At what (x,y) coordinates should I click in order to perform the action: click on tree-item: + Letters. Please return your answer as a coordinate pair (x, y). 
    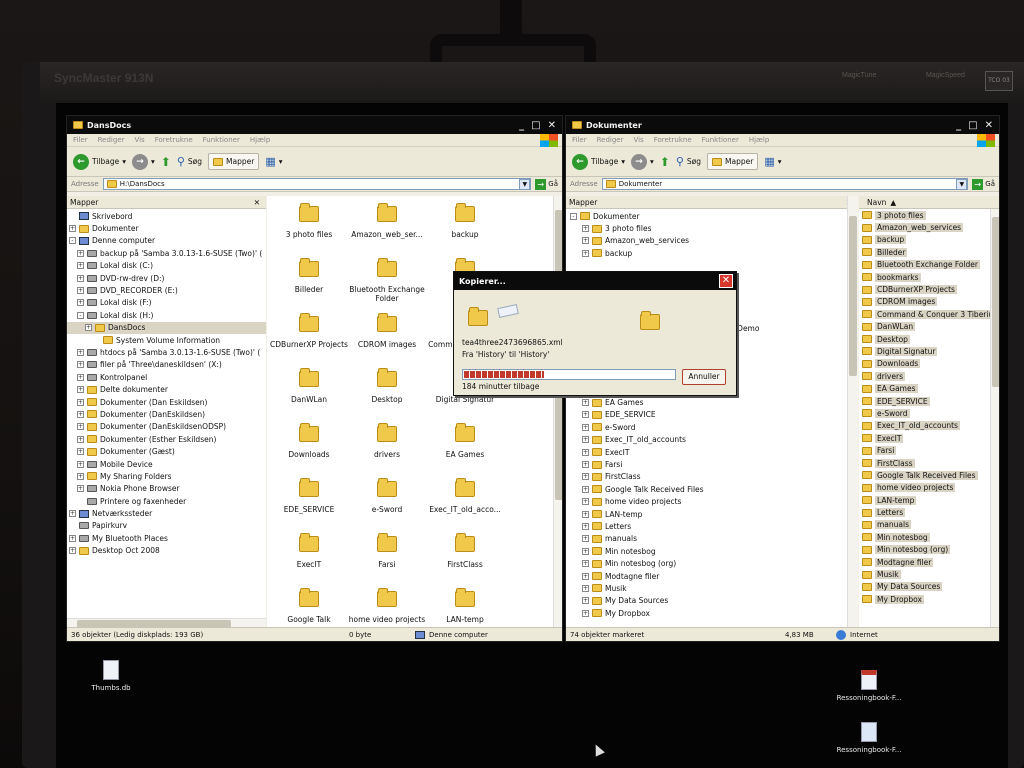
    Looking at the image, I should click on (706, 526).